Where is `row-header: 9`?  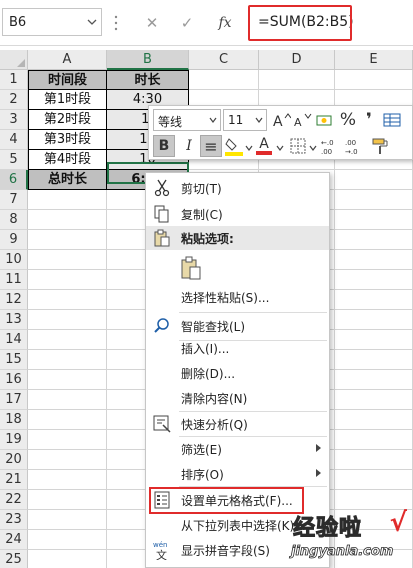 row-header: 9 is located at coordinates (14, 240).